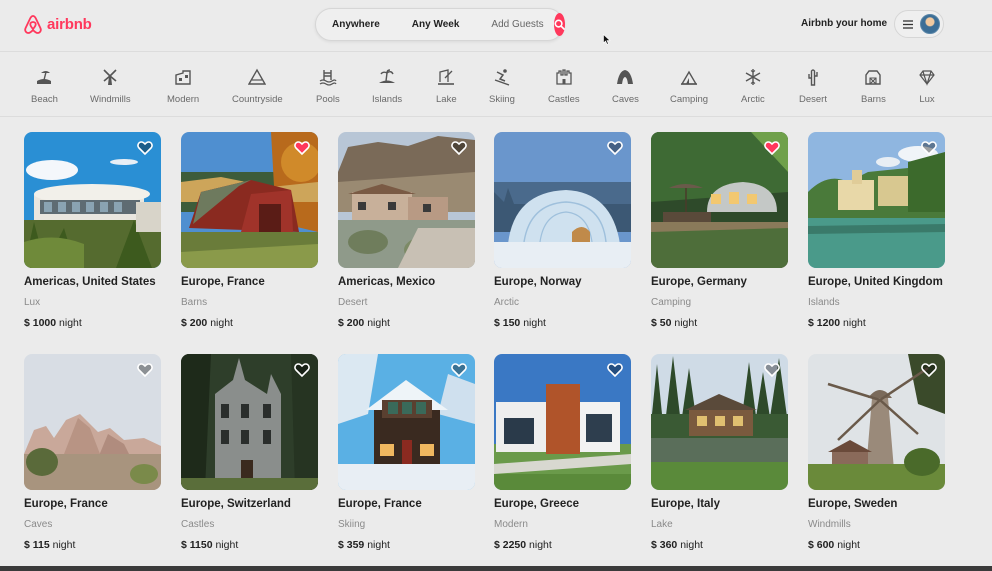 The height and width of the screenshot is (571, 992). Describe the element at coordinates (40, 323) in the screenshot. I see `price-amount: $ 1000` at that location.